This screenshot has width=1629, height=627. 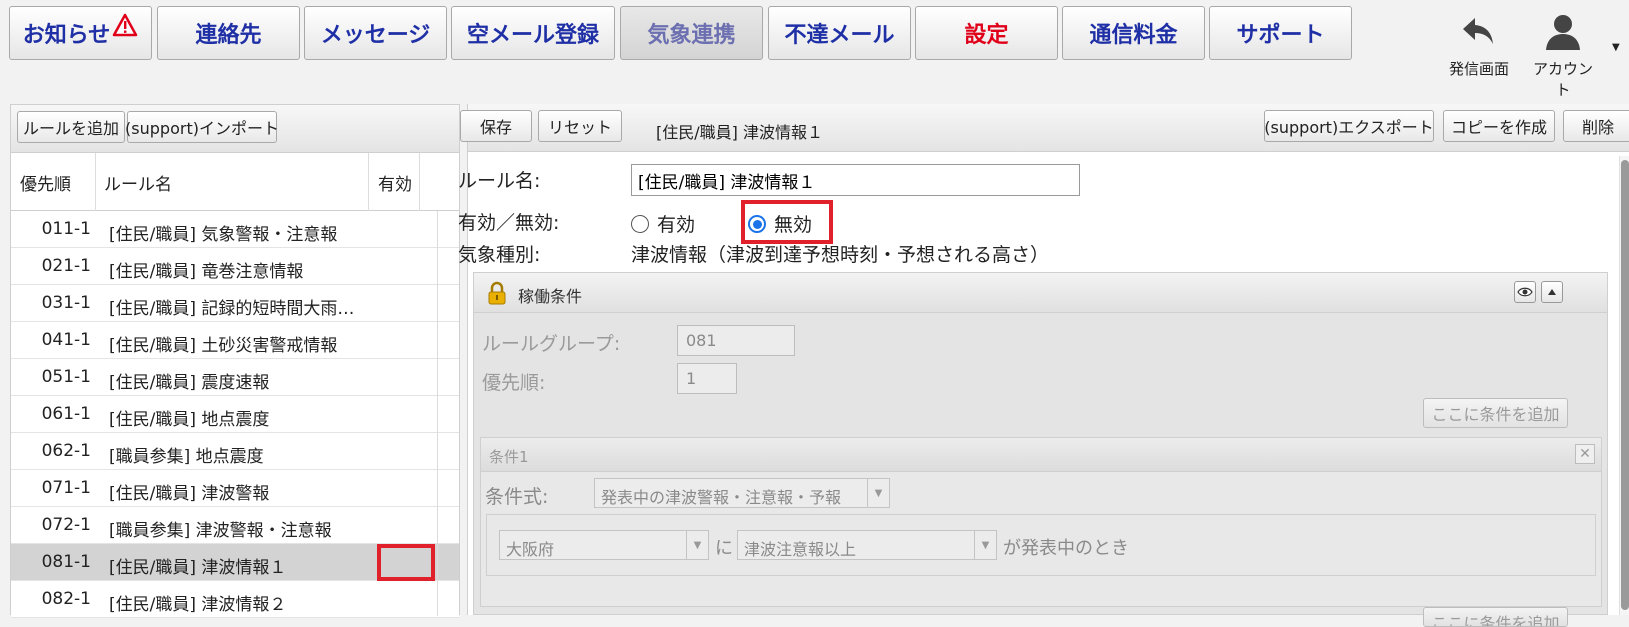 I want to click on account-label: アカウント, so click(x=1562, y=79).